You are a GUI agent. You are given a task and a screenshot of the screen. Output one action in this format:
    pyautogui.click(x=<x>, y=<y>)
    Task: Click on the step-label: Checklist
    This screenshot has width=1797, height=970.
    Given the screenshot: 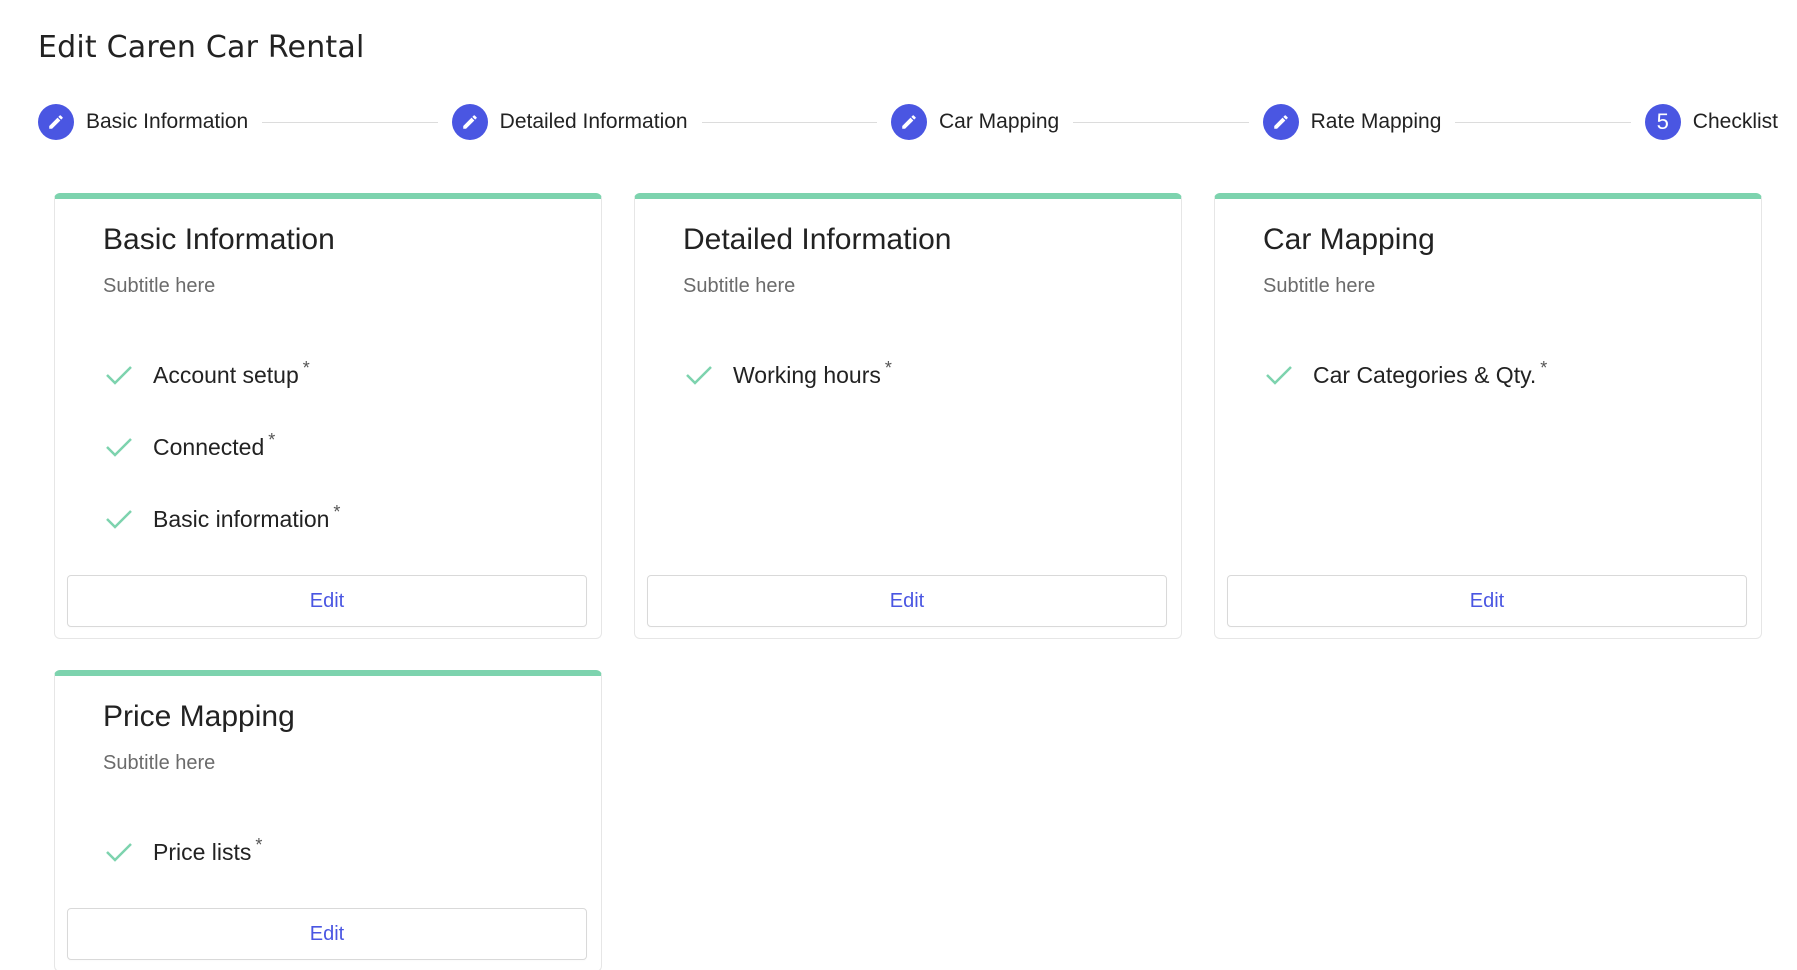 What is the action you would take?
    pyautogui.click(x=1735, y=121)
    